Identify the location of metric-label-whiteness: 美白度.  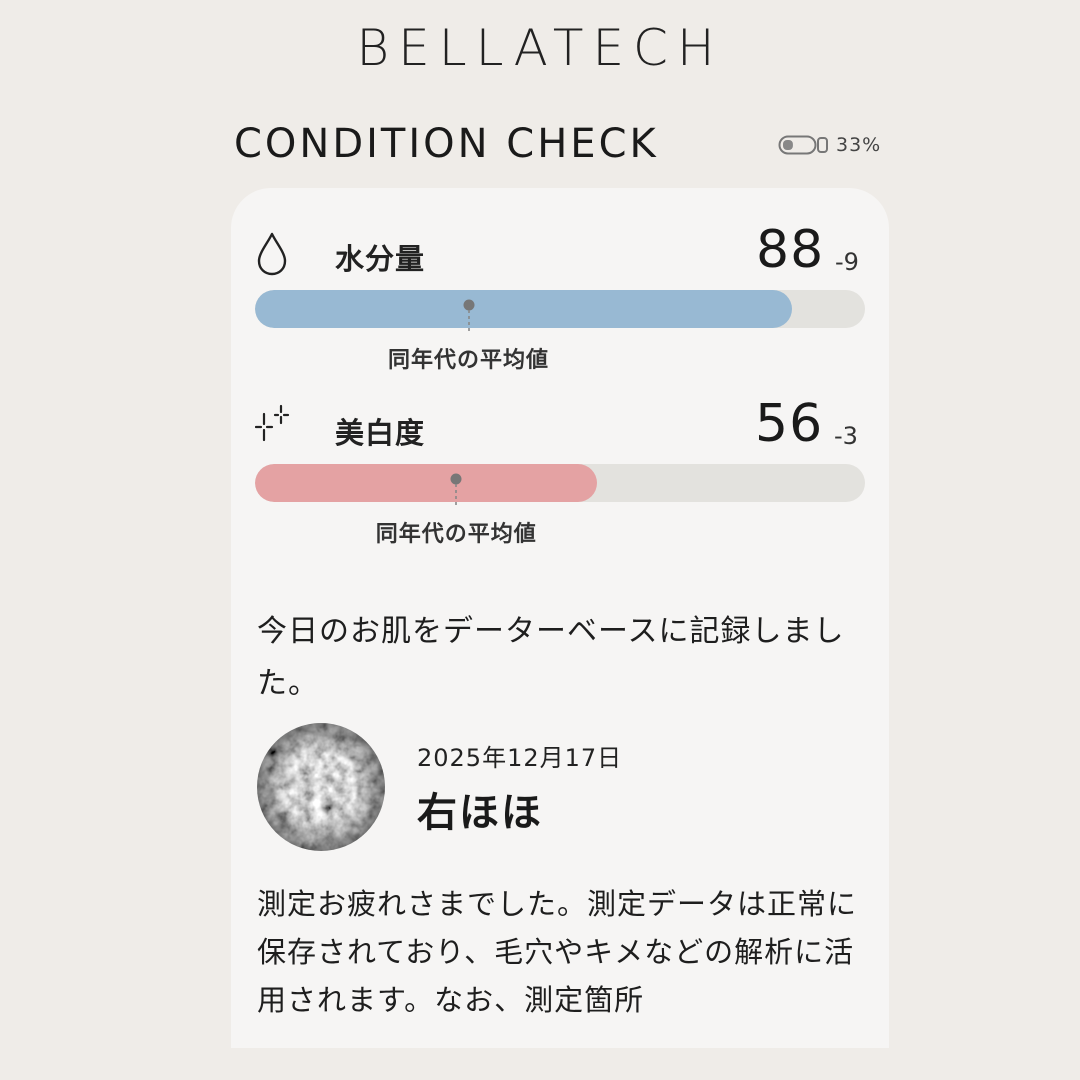
(380, 433).